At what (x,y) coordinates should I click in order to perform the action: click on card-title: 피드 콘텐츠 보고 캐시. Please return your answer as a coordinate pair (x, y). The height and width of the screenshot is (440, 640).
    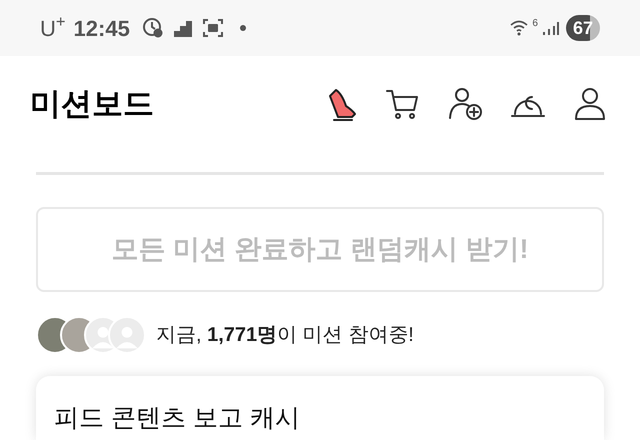
    Looking at the image, I should click on (177, 418).